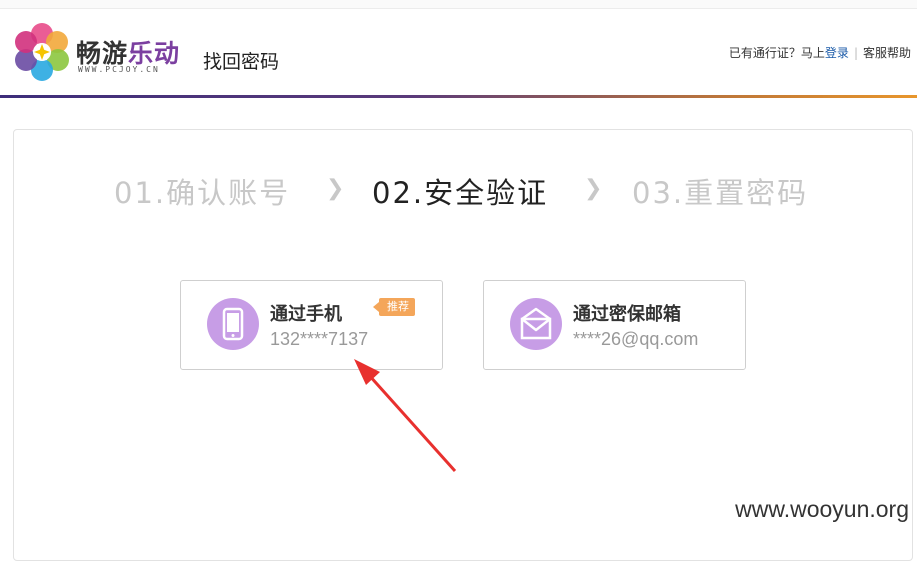  I want to click on masked-phone-number: 132****7137, so click(319, 339).